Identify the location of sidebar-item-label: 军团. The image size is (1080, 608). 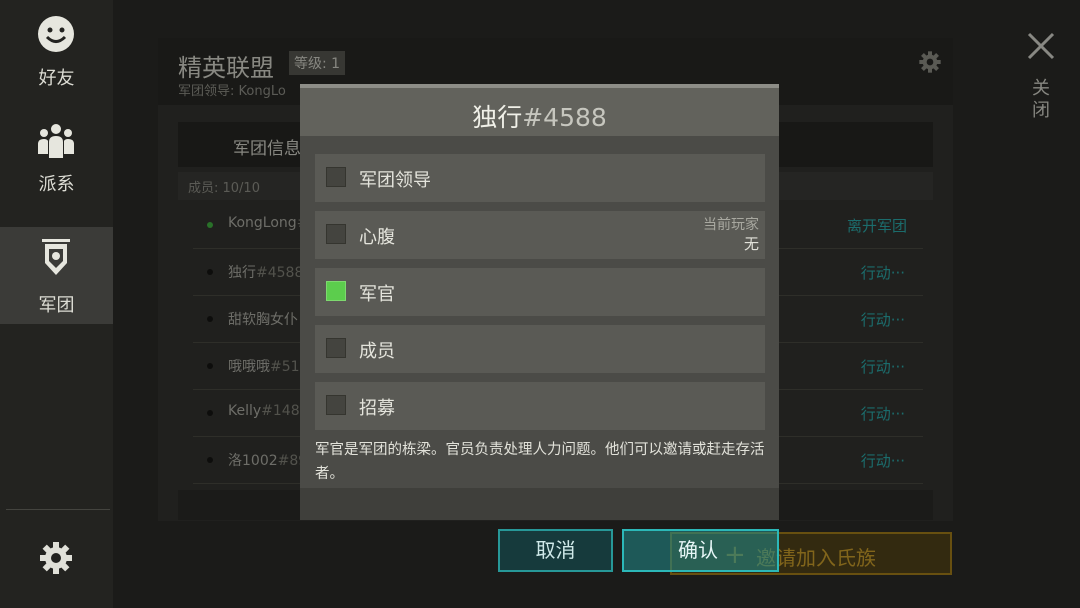
(56, 305).